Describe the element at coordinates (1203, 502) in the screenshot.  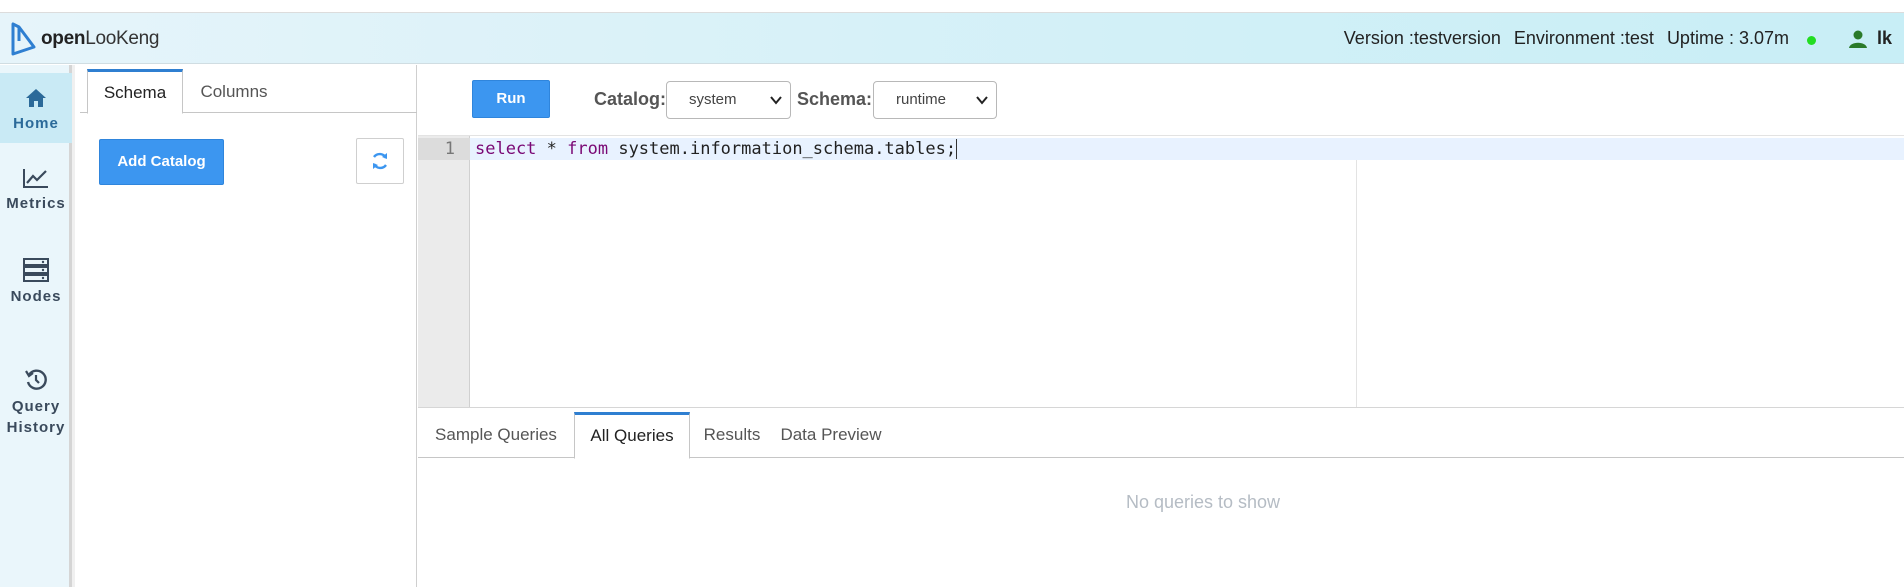
I see `empty-message: No queries to show` at that location.